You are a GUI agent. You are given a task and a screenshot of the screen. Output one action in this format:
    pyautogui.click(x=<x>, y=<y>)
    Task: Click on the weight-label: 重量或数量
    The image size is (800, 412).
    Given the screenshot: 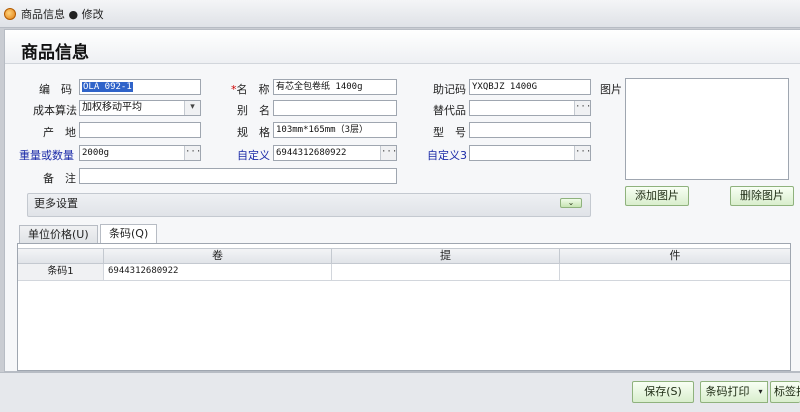 What is the action you would take?
    pyautogui.click(x=46, y=155)
    